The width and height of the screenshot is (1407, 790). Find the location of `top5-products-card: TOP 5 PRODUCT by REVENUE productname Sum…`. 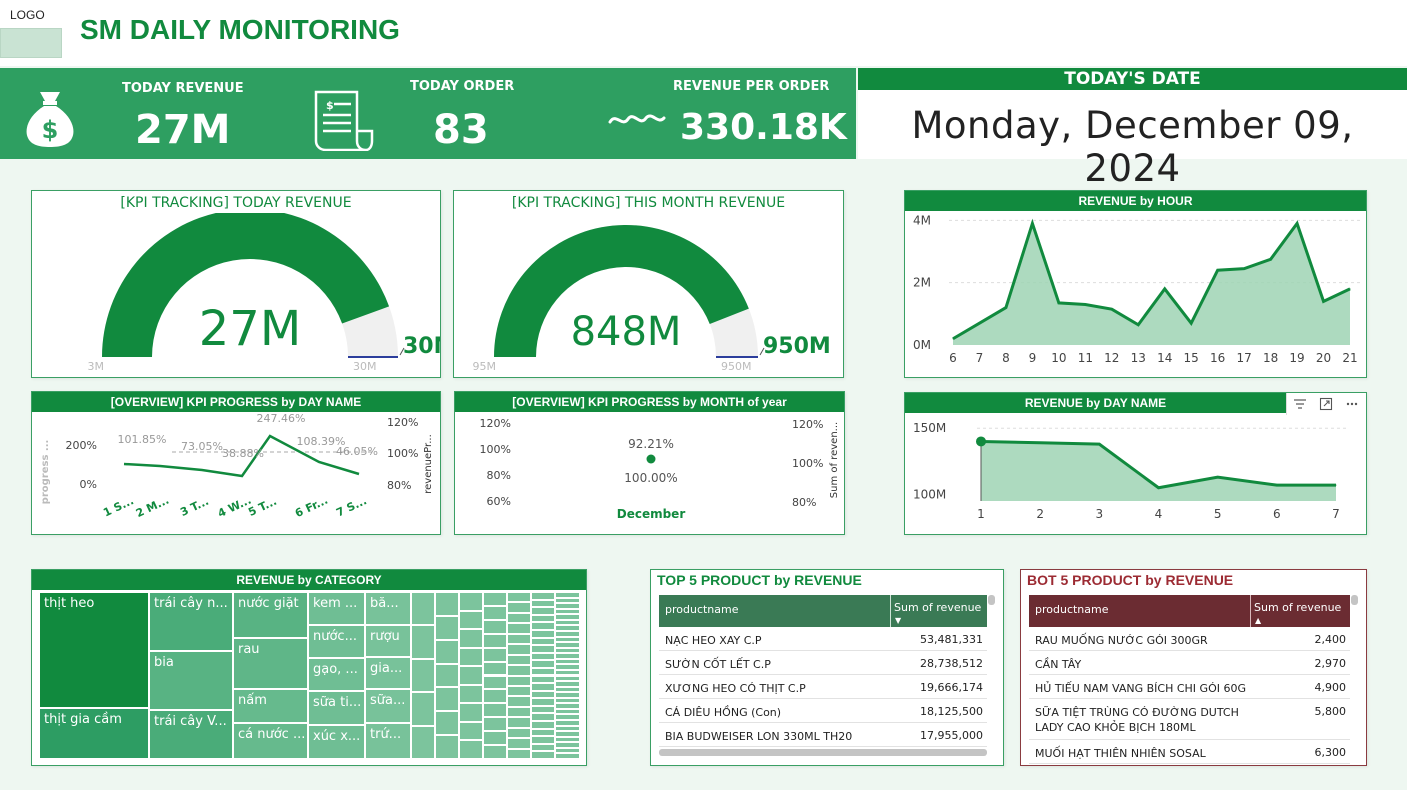

top5-products-card: TOP 5 PRODUCT by REVENUE productname Sum… is located at coordinates (827, 667).